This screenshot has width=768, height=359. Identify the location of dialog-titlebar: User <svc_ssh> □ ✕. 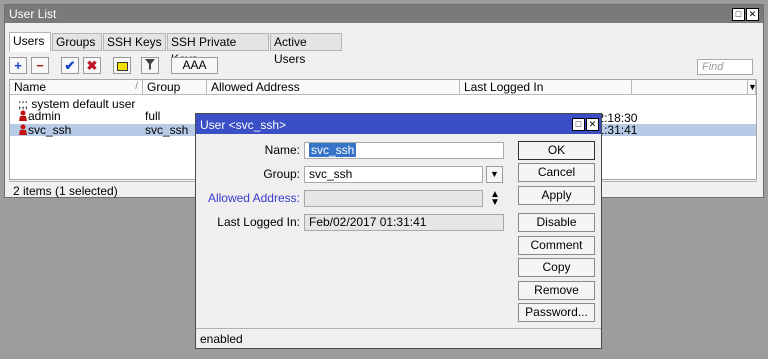
(398, 124).